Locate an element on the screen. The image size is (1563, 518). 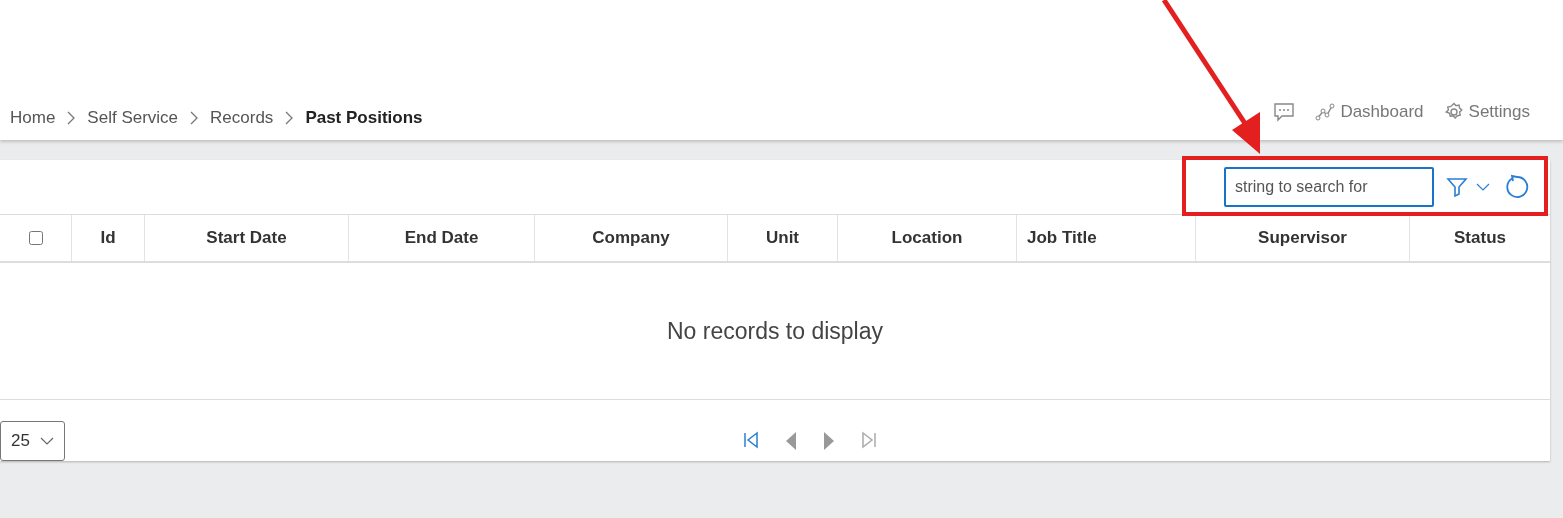
breadcrumb-link: Home is located at coordinates (33, 118).